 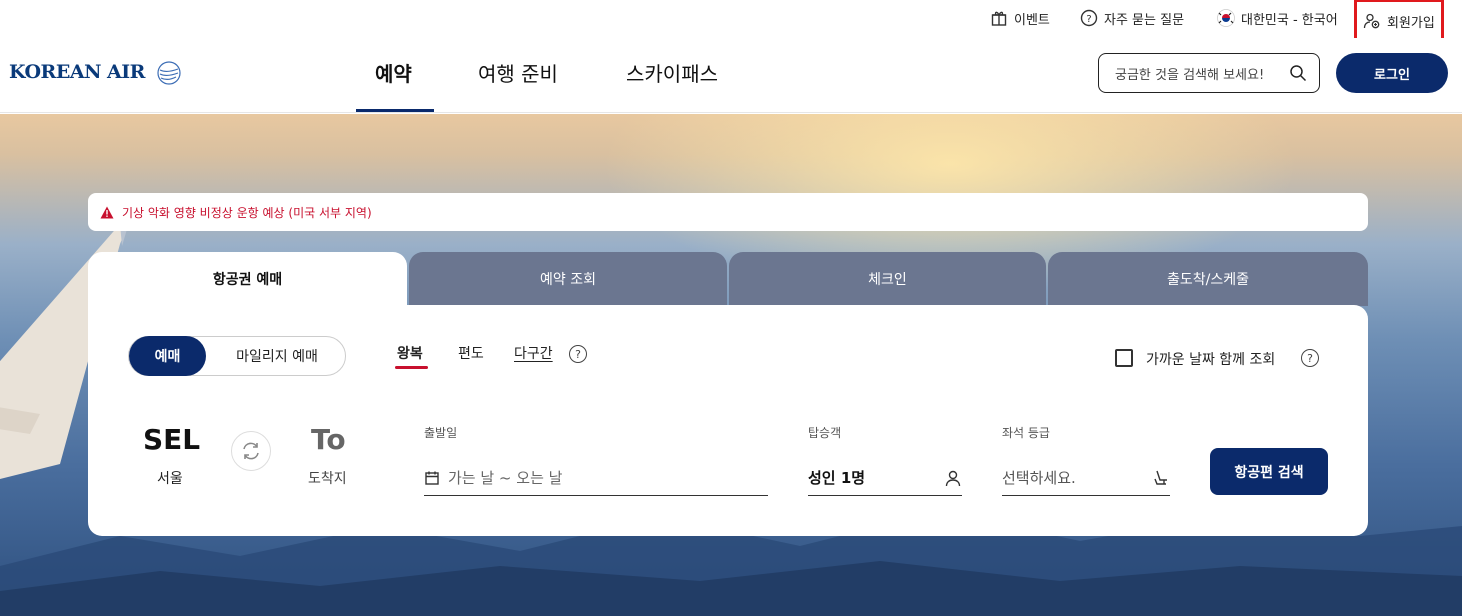 What do you see at coordinates (277, 356) in the screenshot?
I see `toggle-mileage-booking: 마일리지 예매` at bounding box center [277, 356].